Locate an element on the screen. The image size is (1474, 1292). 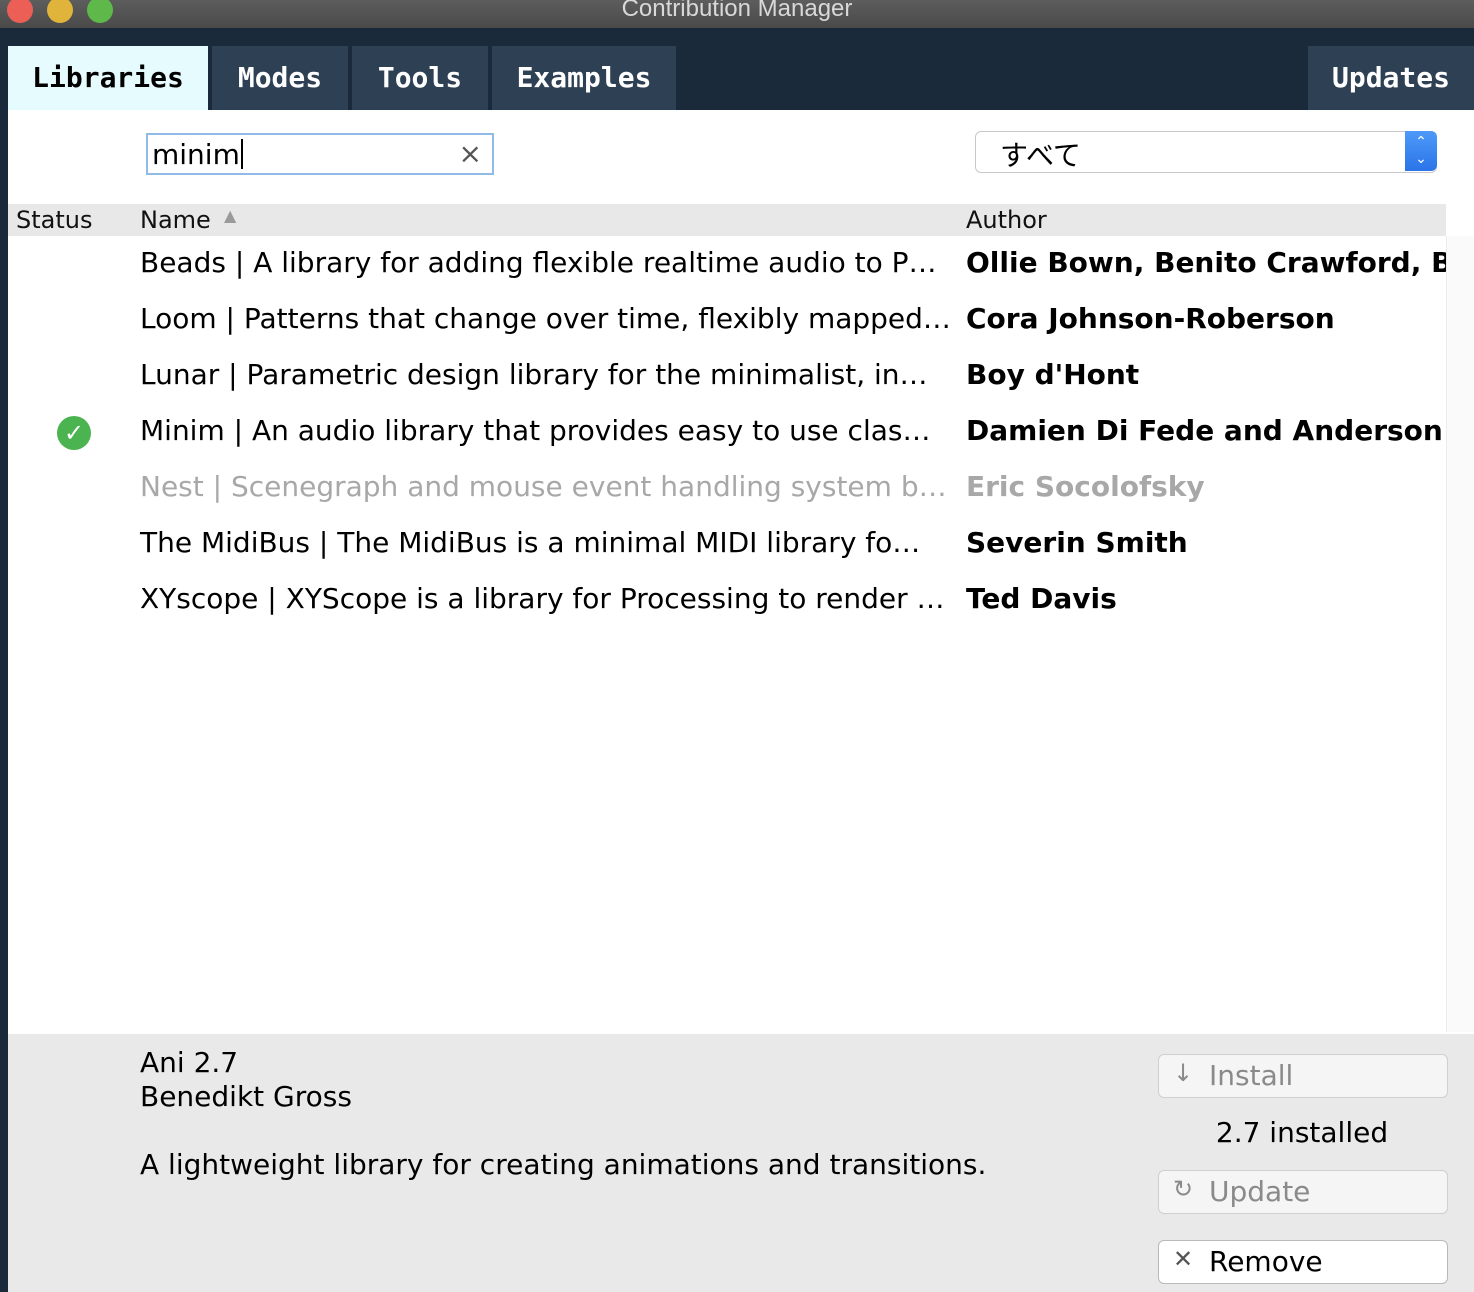
column-header-name: Name is located at coordinates (175, 220).